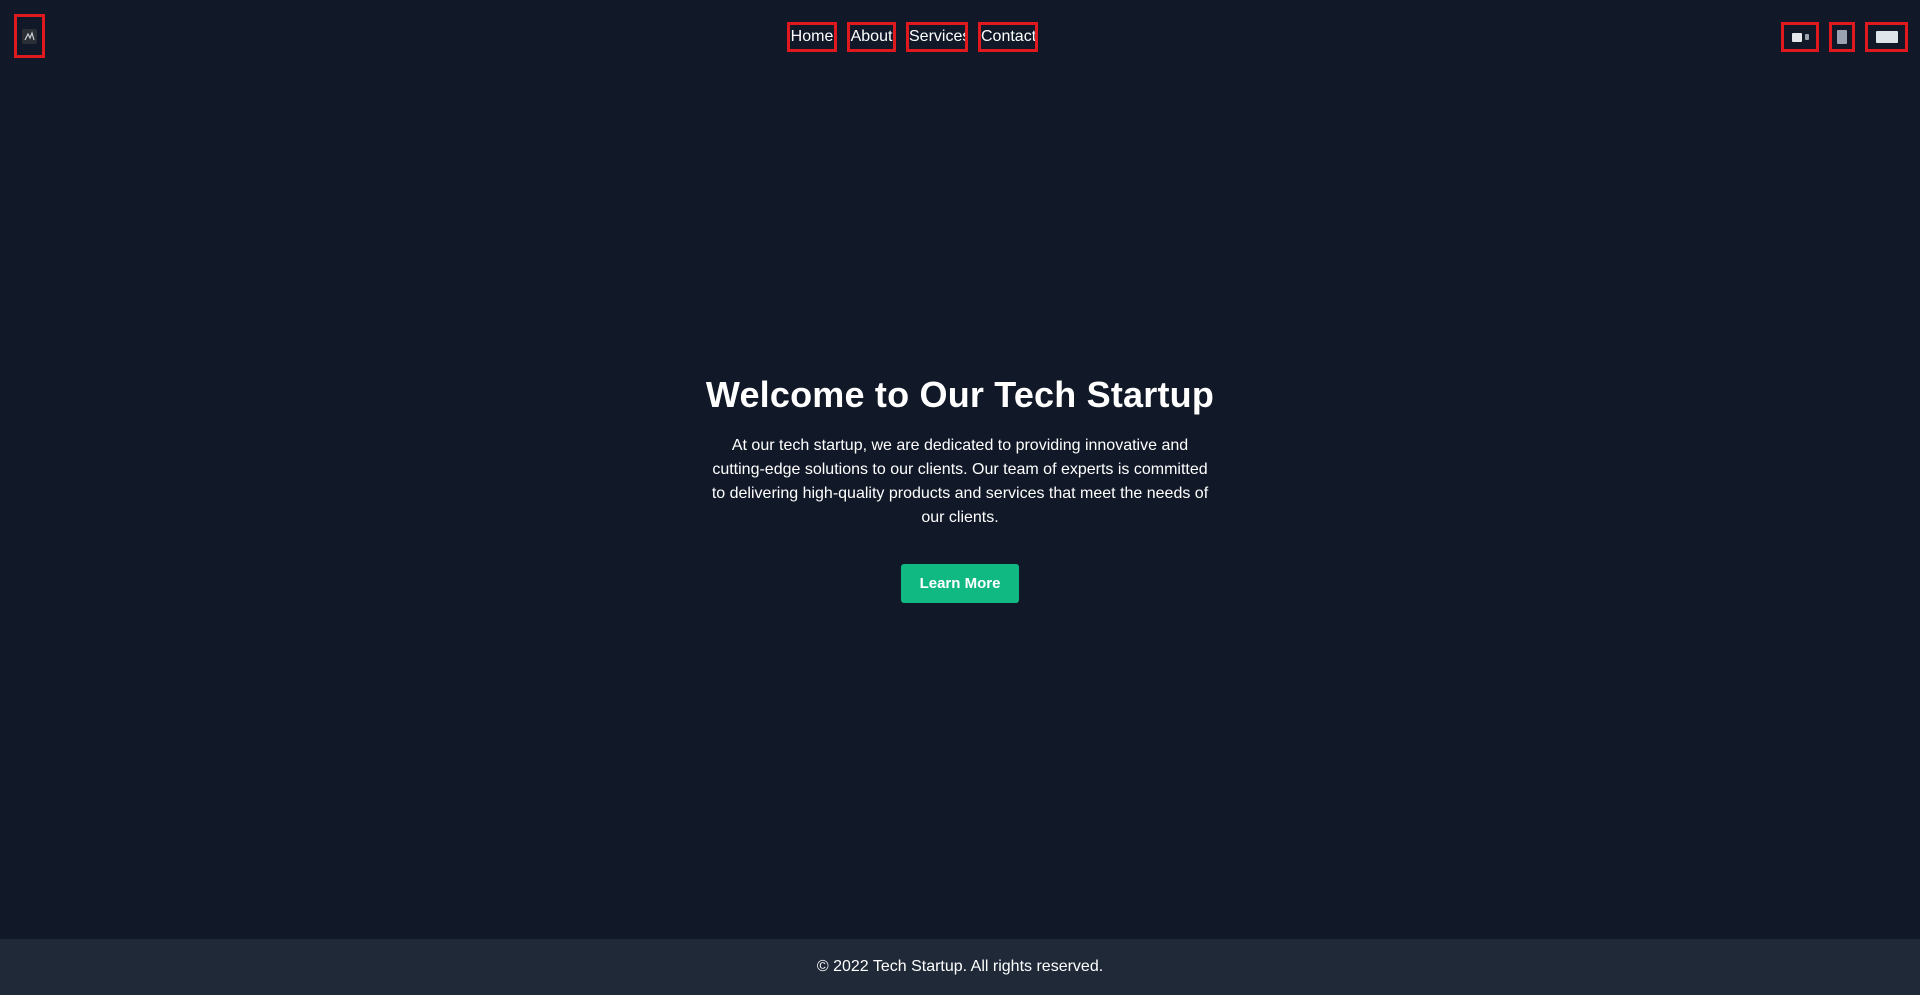  I want to click on nav-home-link: Home, so click(812, 37).